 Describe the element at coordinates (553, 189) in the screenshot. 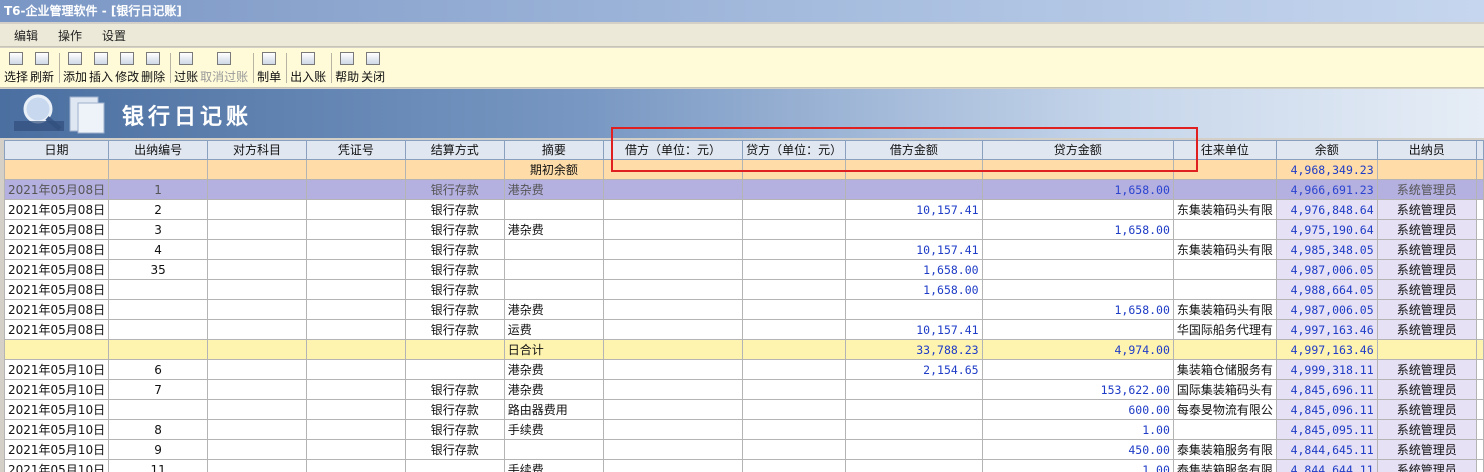

I see `cell-5: 港杂费` at that location.